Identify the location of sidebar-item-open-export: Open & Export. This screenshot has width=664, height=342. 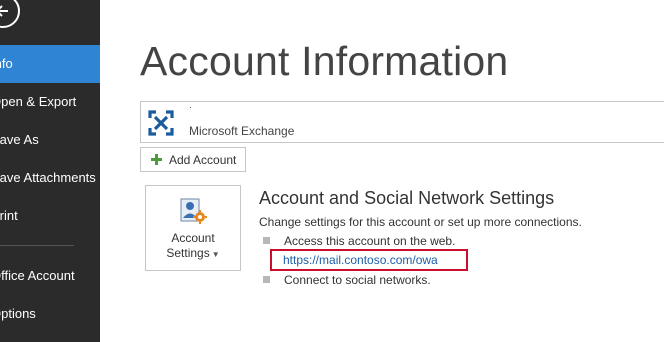
(50, 102).